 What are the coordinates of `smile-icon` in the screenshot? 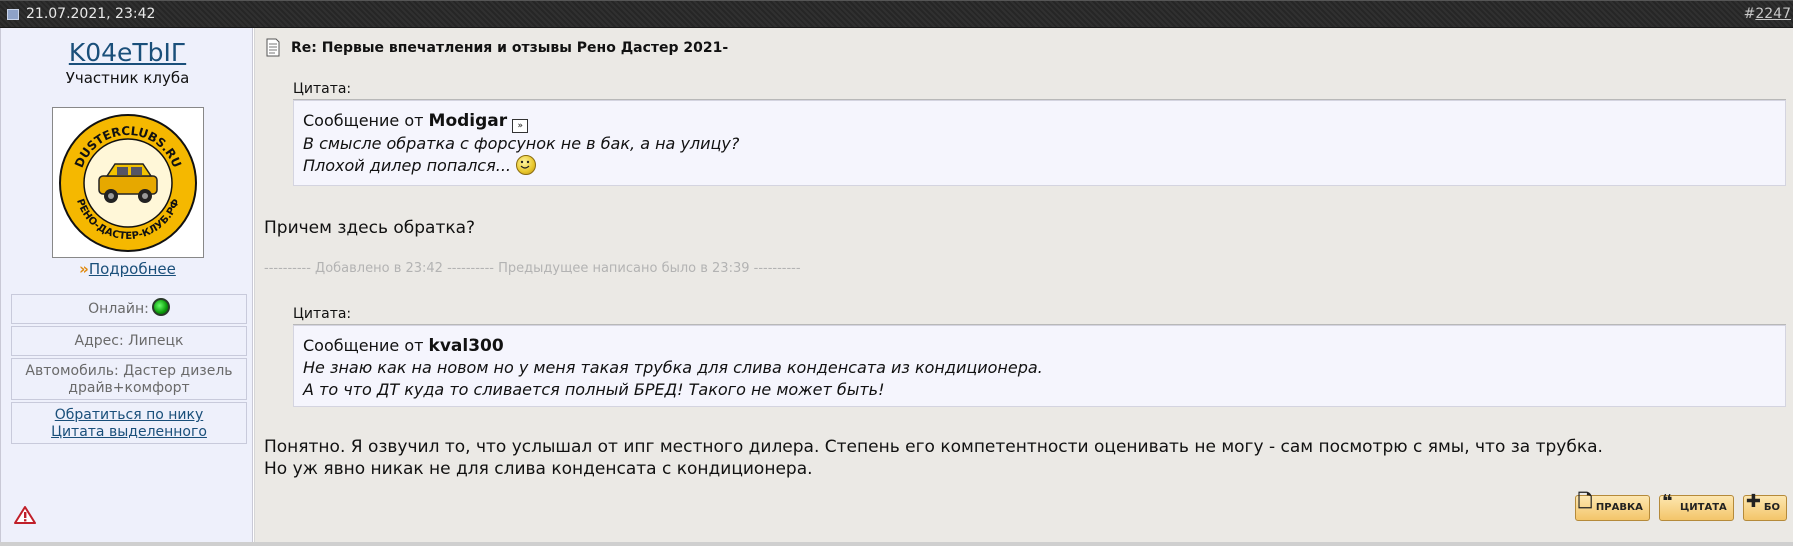 It's located at (526, 165).